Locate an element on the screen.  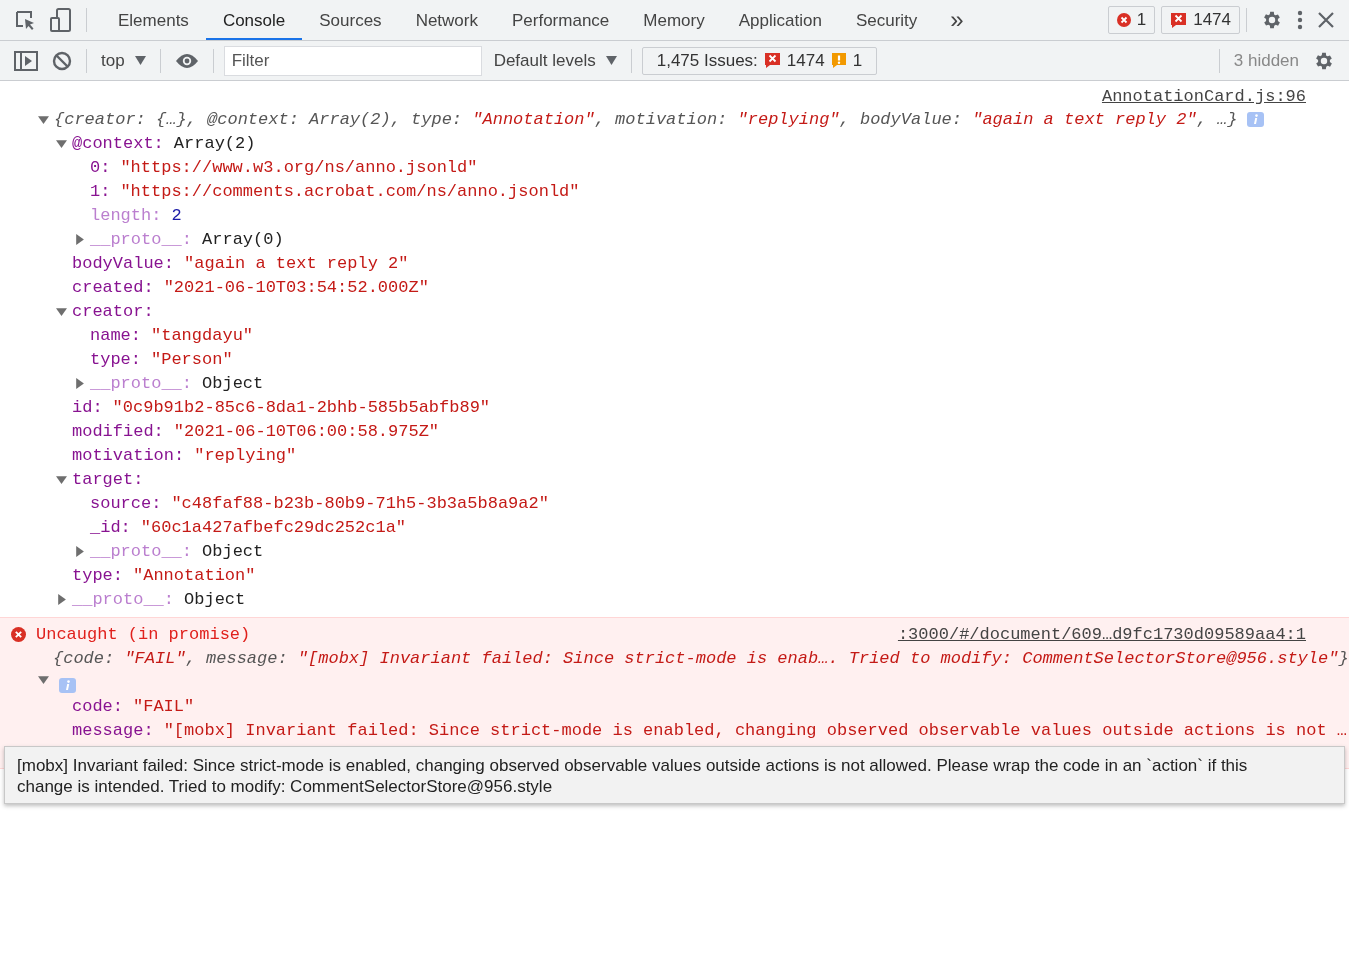
property-value: "tangdayu" is located at coordinates (202, 335).